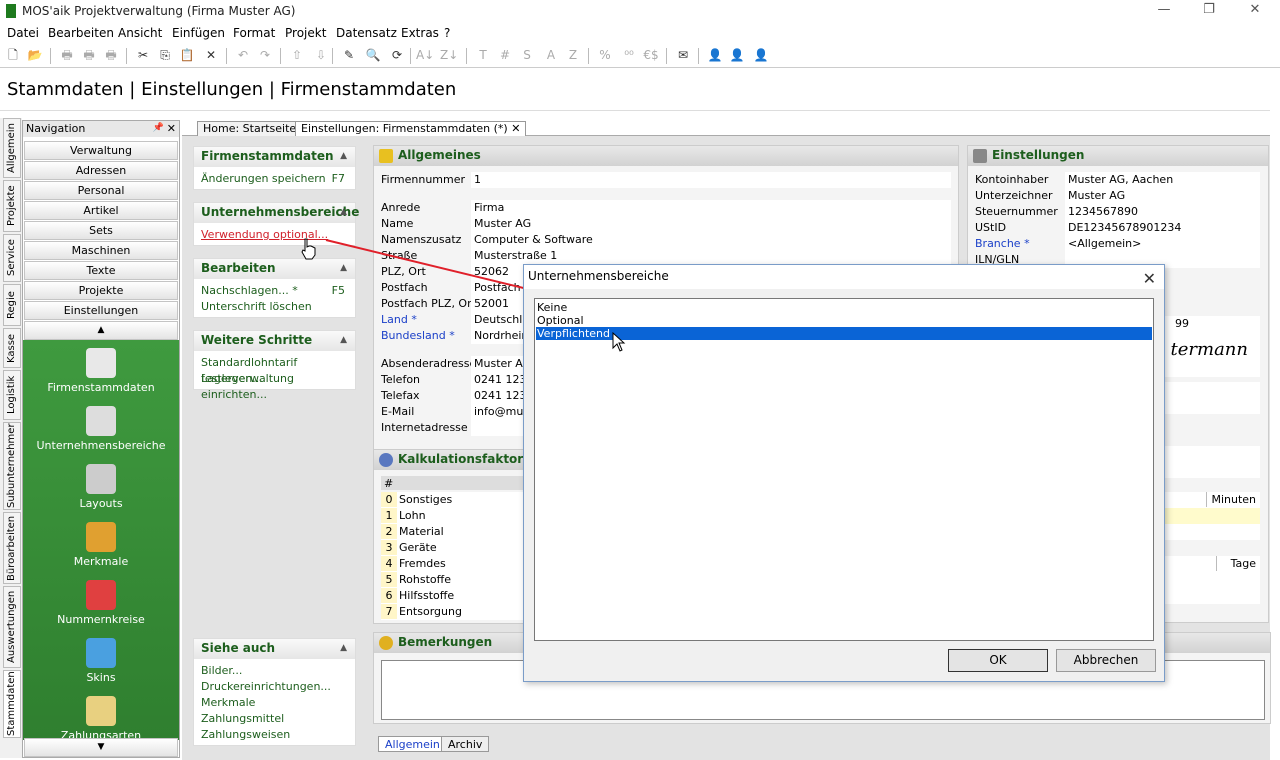  I want to click on vertical-tab-stammdaten: Stammdaten, so click(12, 704).